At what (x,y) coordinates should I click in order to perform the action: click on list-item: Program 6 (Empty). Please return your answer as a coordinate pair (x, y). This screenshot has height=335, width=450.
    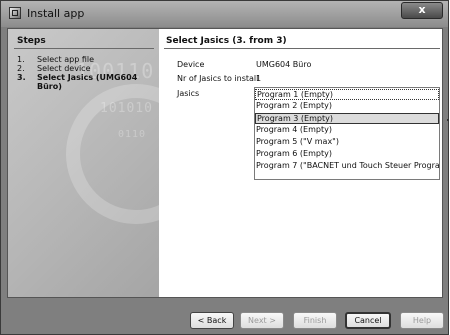
    Looking at the image, I should click on (347, 154).